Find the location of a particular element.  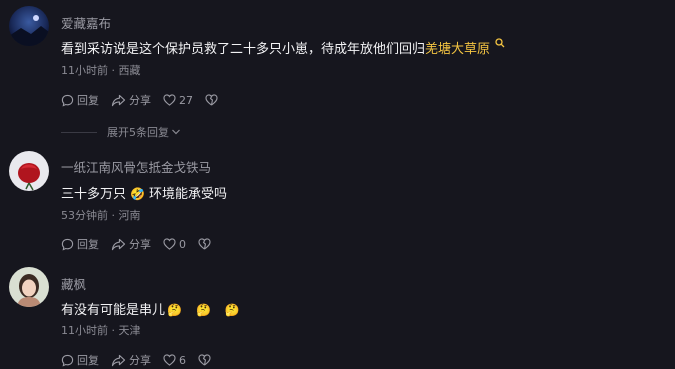

comment-actions: 回复 分享 6 is located at coordinates (143, 360).